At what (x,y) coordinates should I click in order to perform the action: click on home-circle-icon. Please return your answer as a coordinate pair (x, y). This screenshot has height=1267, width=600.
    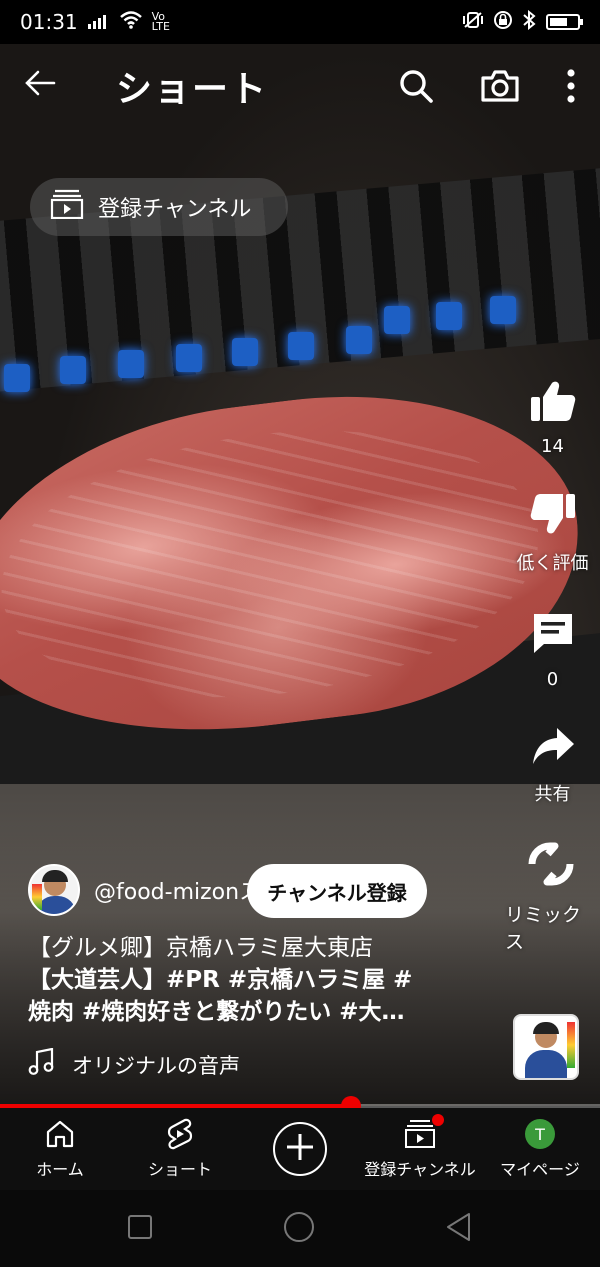
    Looking at the image, I should click on (299, 1229).